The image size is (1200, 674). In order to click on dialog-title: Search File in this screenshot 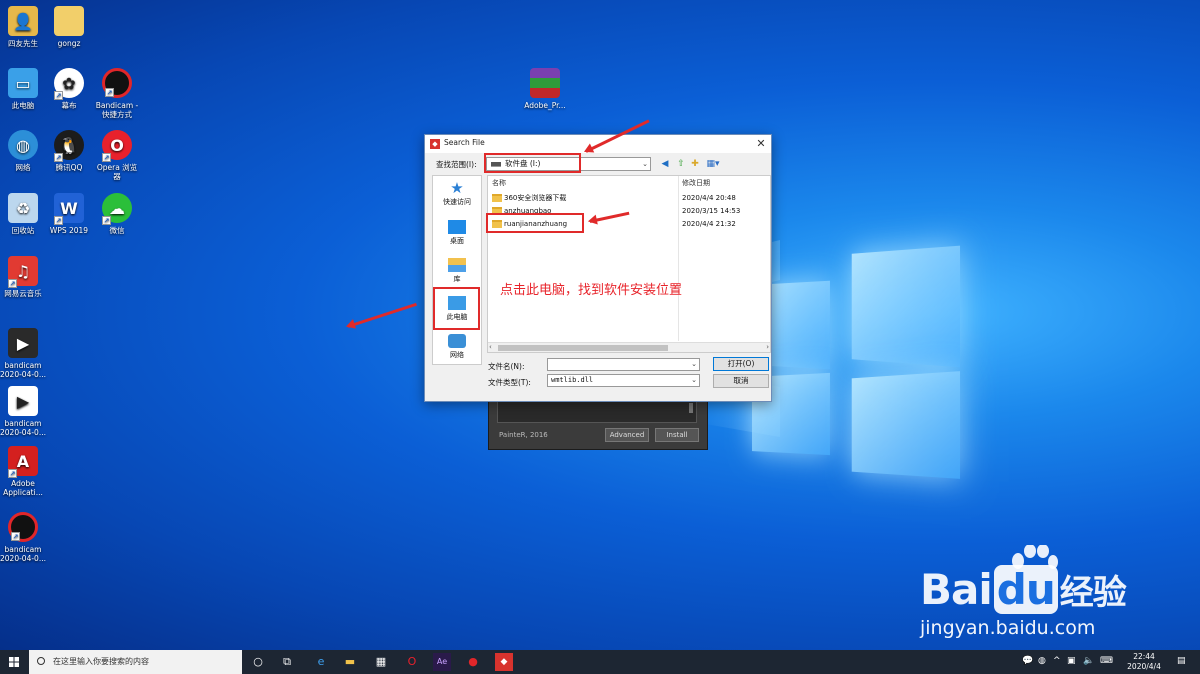, I will do `click(464, 142)`.